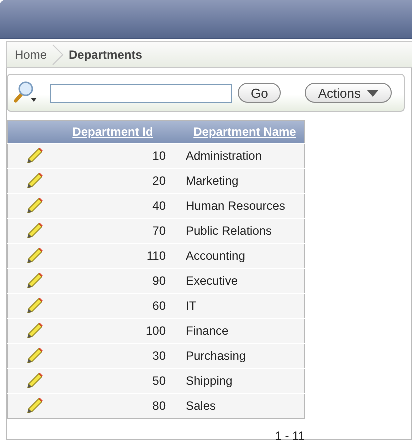  I want to click on table-cell: Administration, so click(224, 156).